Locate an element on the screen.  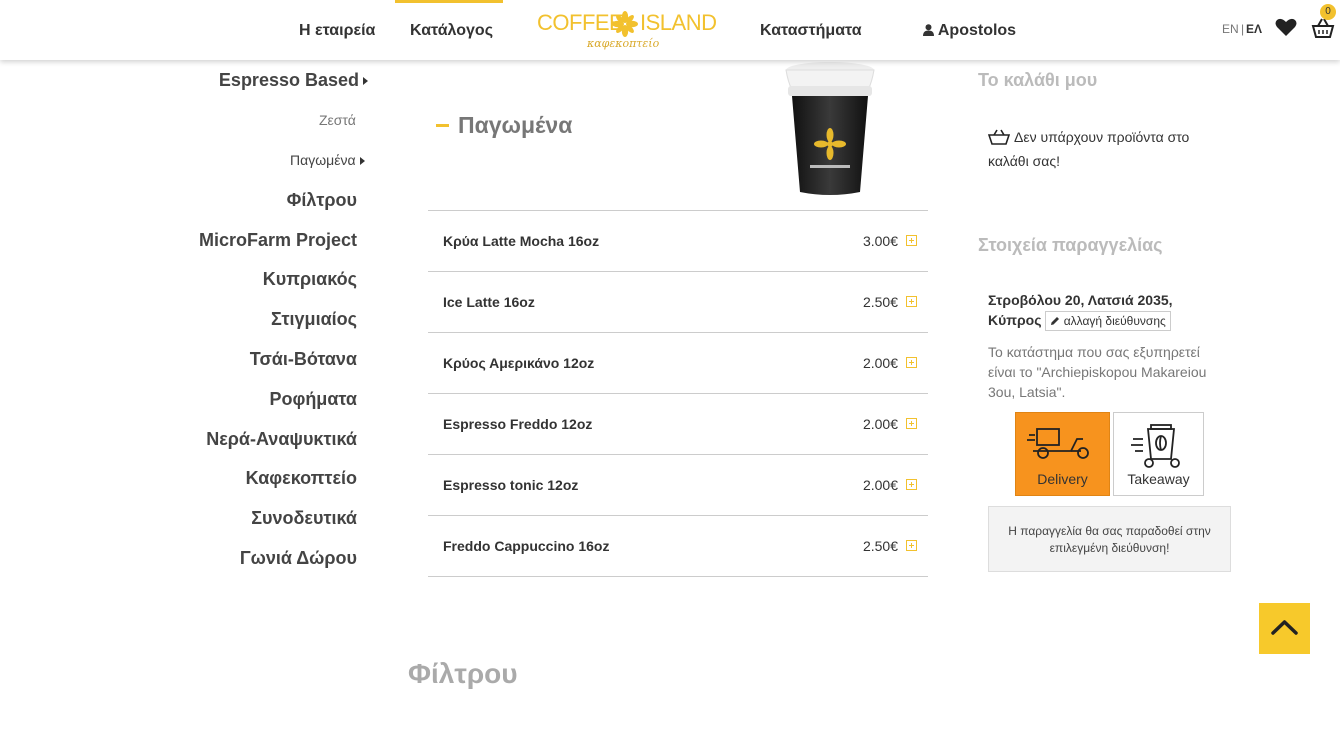
order-details-title: Στοιχεία παραγγελίας is located at coordinates (1070, 245).